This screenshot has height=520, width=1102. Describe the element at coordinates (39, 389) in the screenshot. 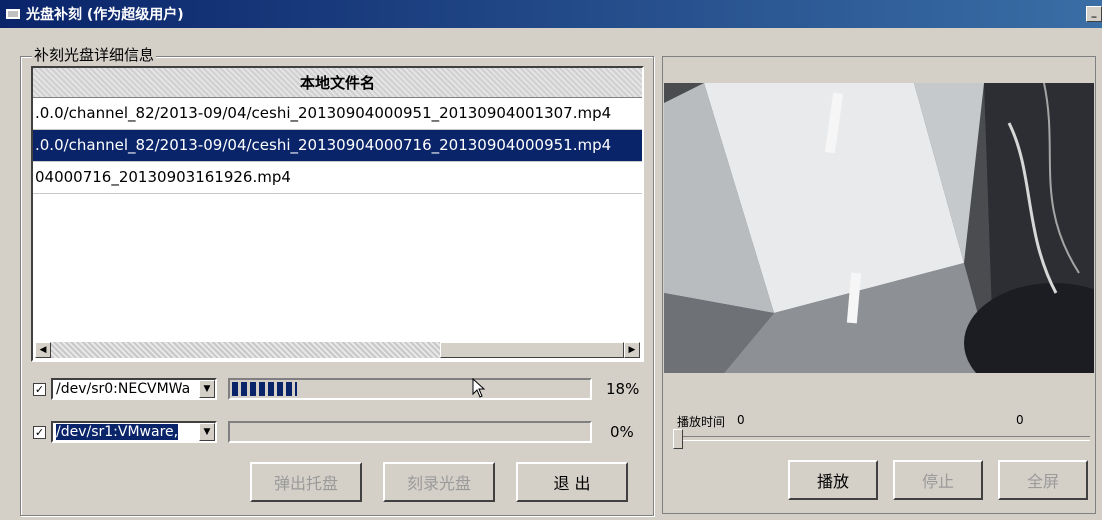

I see `drive1-checkbox: ✓` at that location.